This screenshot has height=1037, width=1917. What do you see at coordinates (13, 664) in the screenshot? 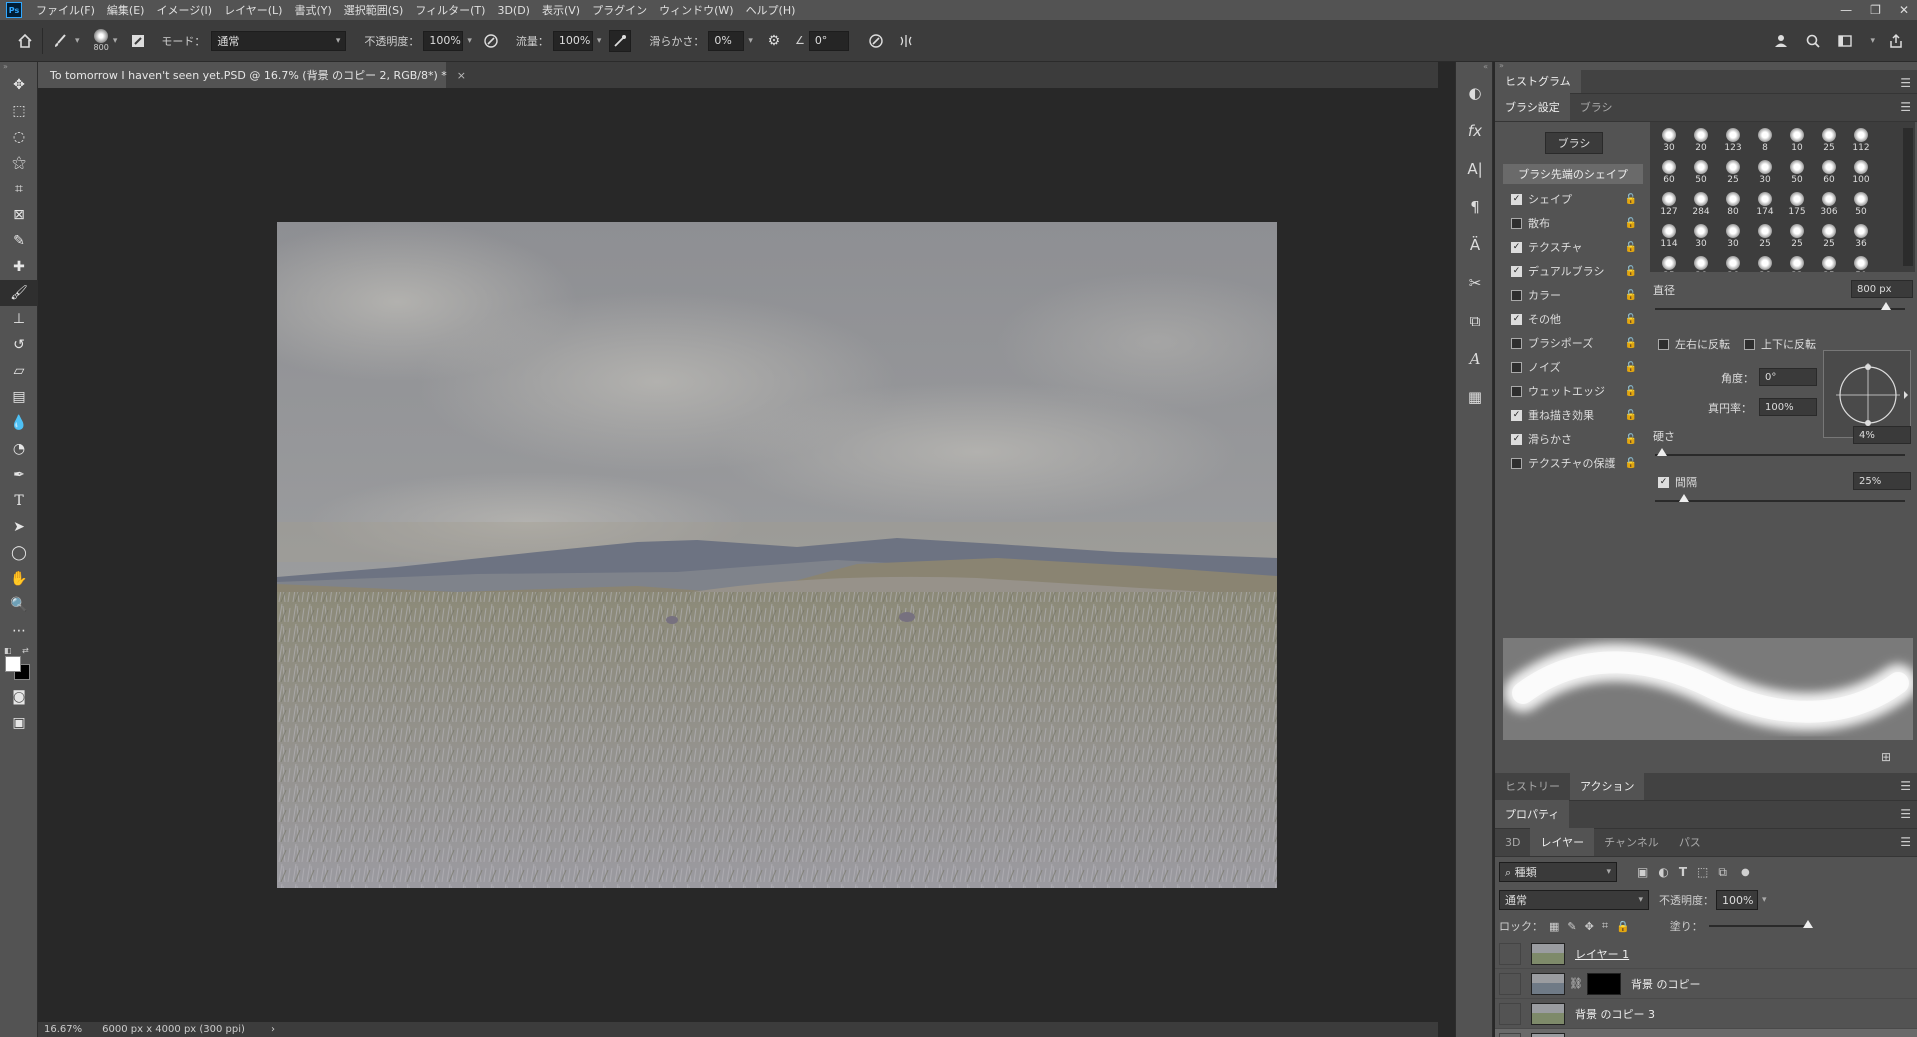
I see `foreground-color-swatch` at bounding box center [13, 664].